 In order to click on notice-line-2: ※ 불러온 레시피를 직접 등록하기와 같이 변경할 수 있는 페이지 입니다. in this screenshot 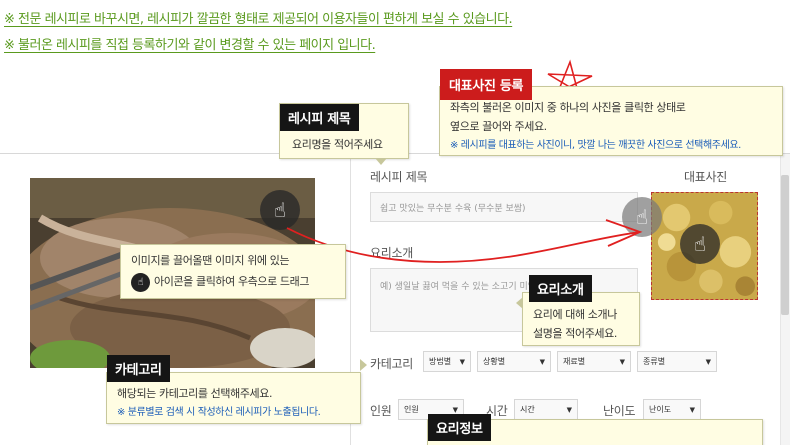, I will do `click(190, 45)`.